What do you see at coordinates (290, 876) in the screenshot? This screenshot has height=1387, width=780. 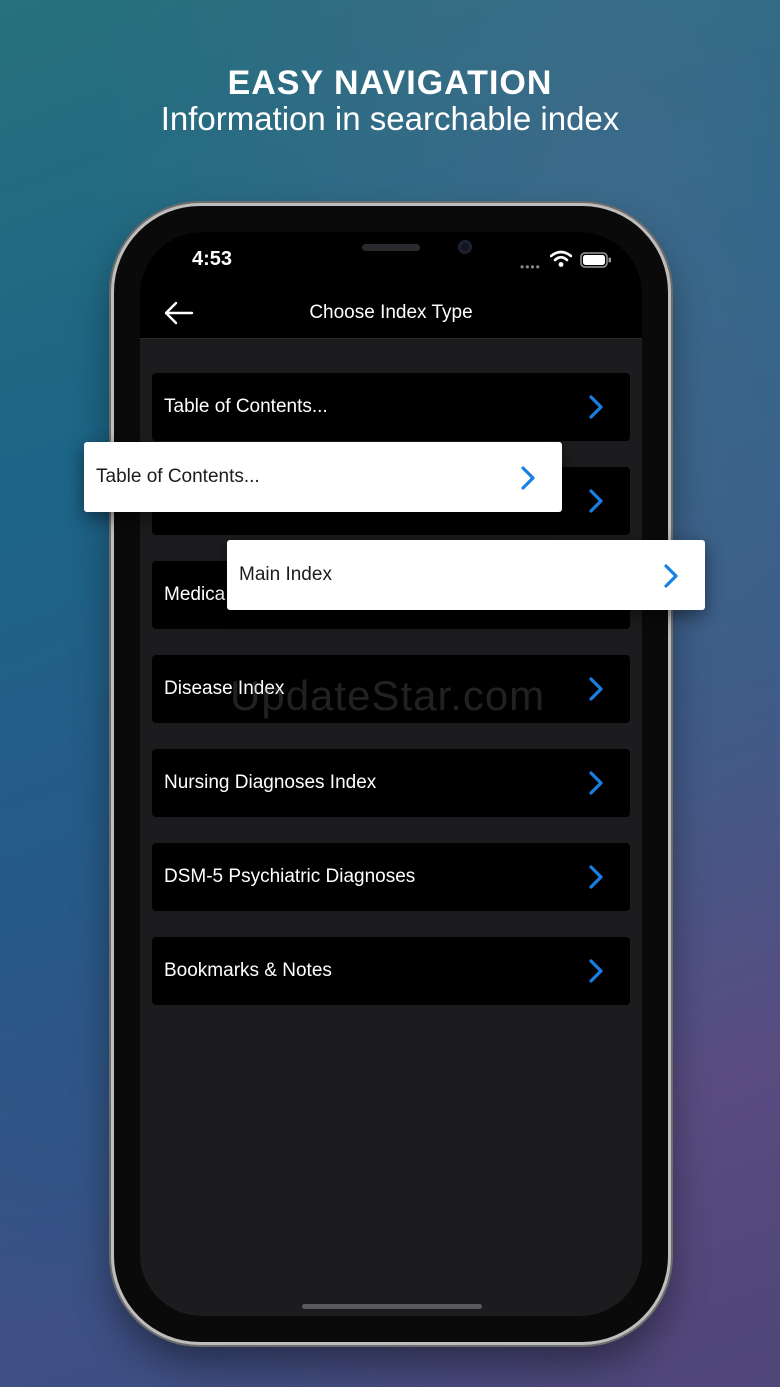 I see `list-item-label: DSM-5 Psychiatric Diagnoses` at bounding box center [290, 876].